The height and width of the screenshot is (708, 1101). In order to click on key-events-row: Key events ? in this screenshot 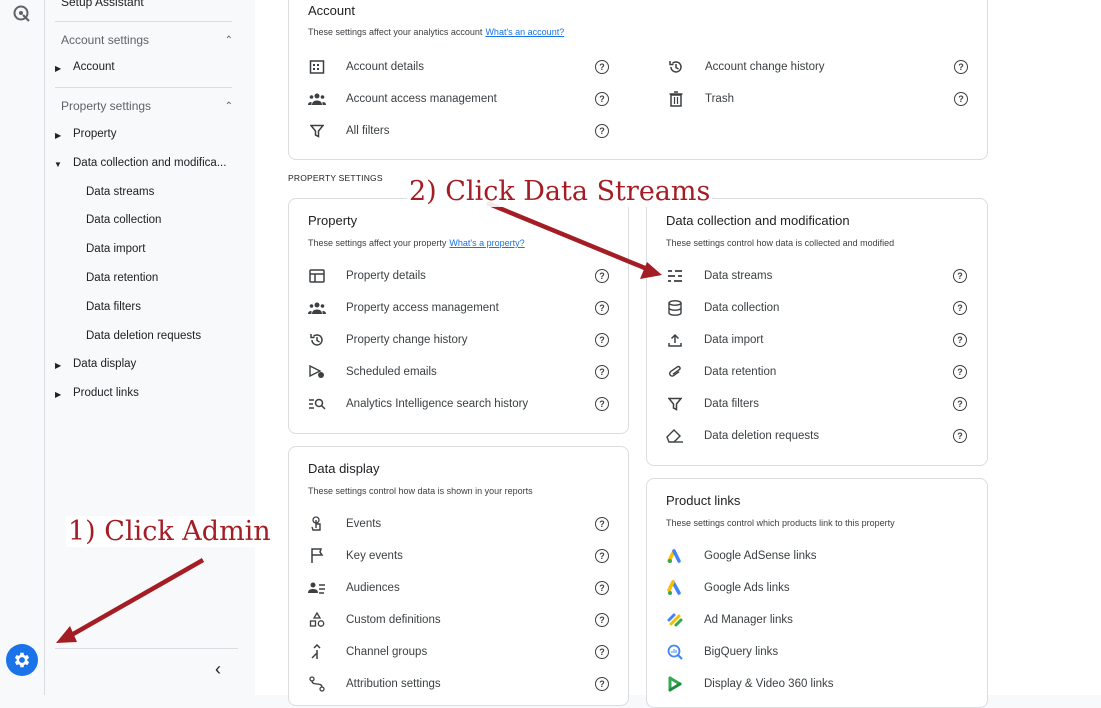, I will do `click(458, 556)`.